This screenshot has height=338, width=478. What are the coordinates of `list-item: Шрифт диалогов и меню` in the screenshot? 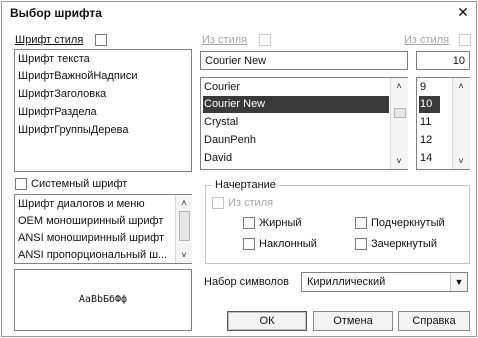 It's located at (96, 204).